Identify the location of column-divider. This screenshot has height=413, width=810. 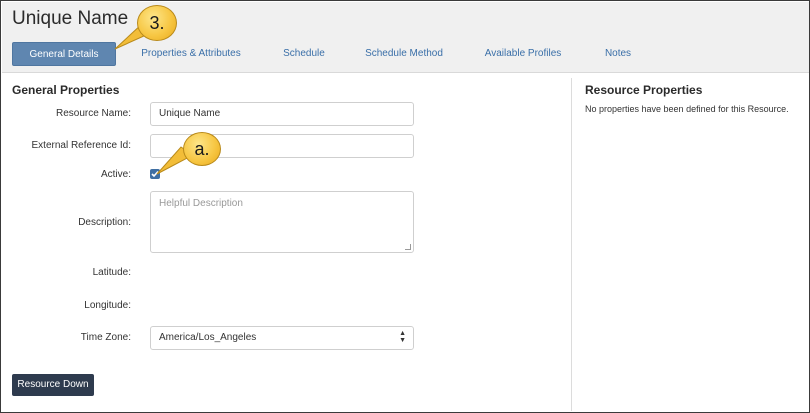
(571, 244).